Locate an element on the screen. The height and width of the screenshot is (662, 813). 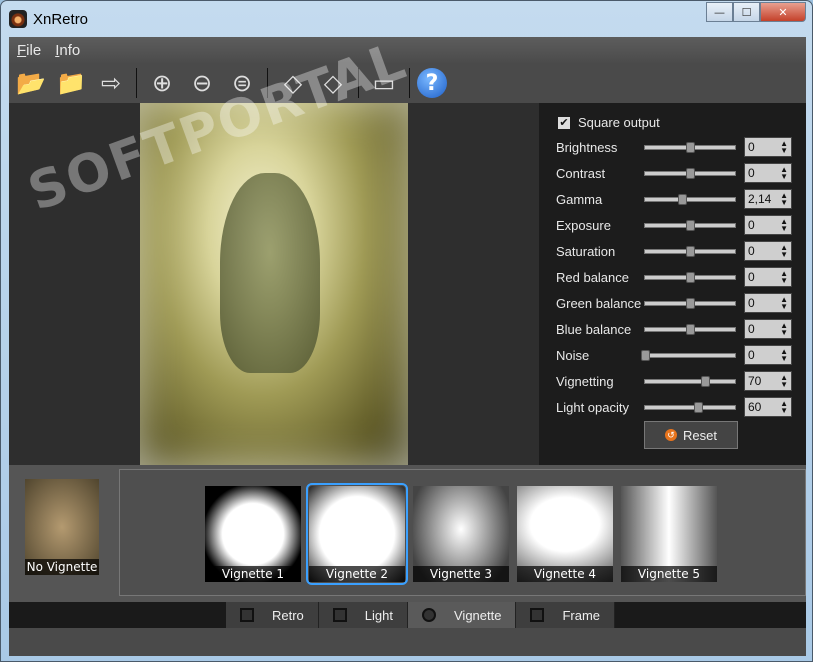
preset-vignette-2: Vignette 2 is located at coordinates (357, 534).